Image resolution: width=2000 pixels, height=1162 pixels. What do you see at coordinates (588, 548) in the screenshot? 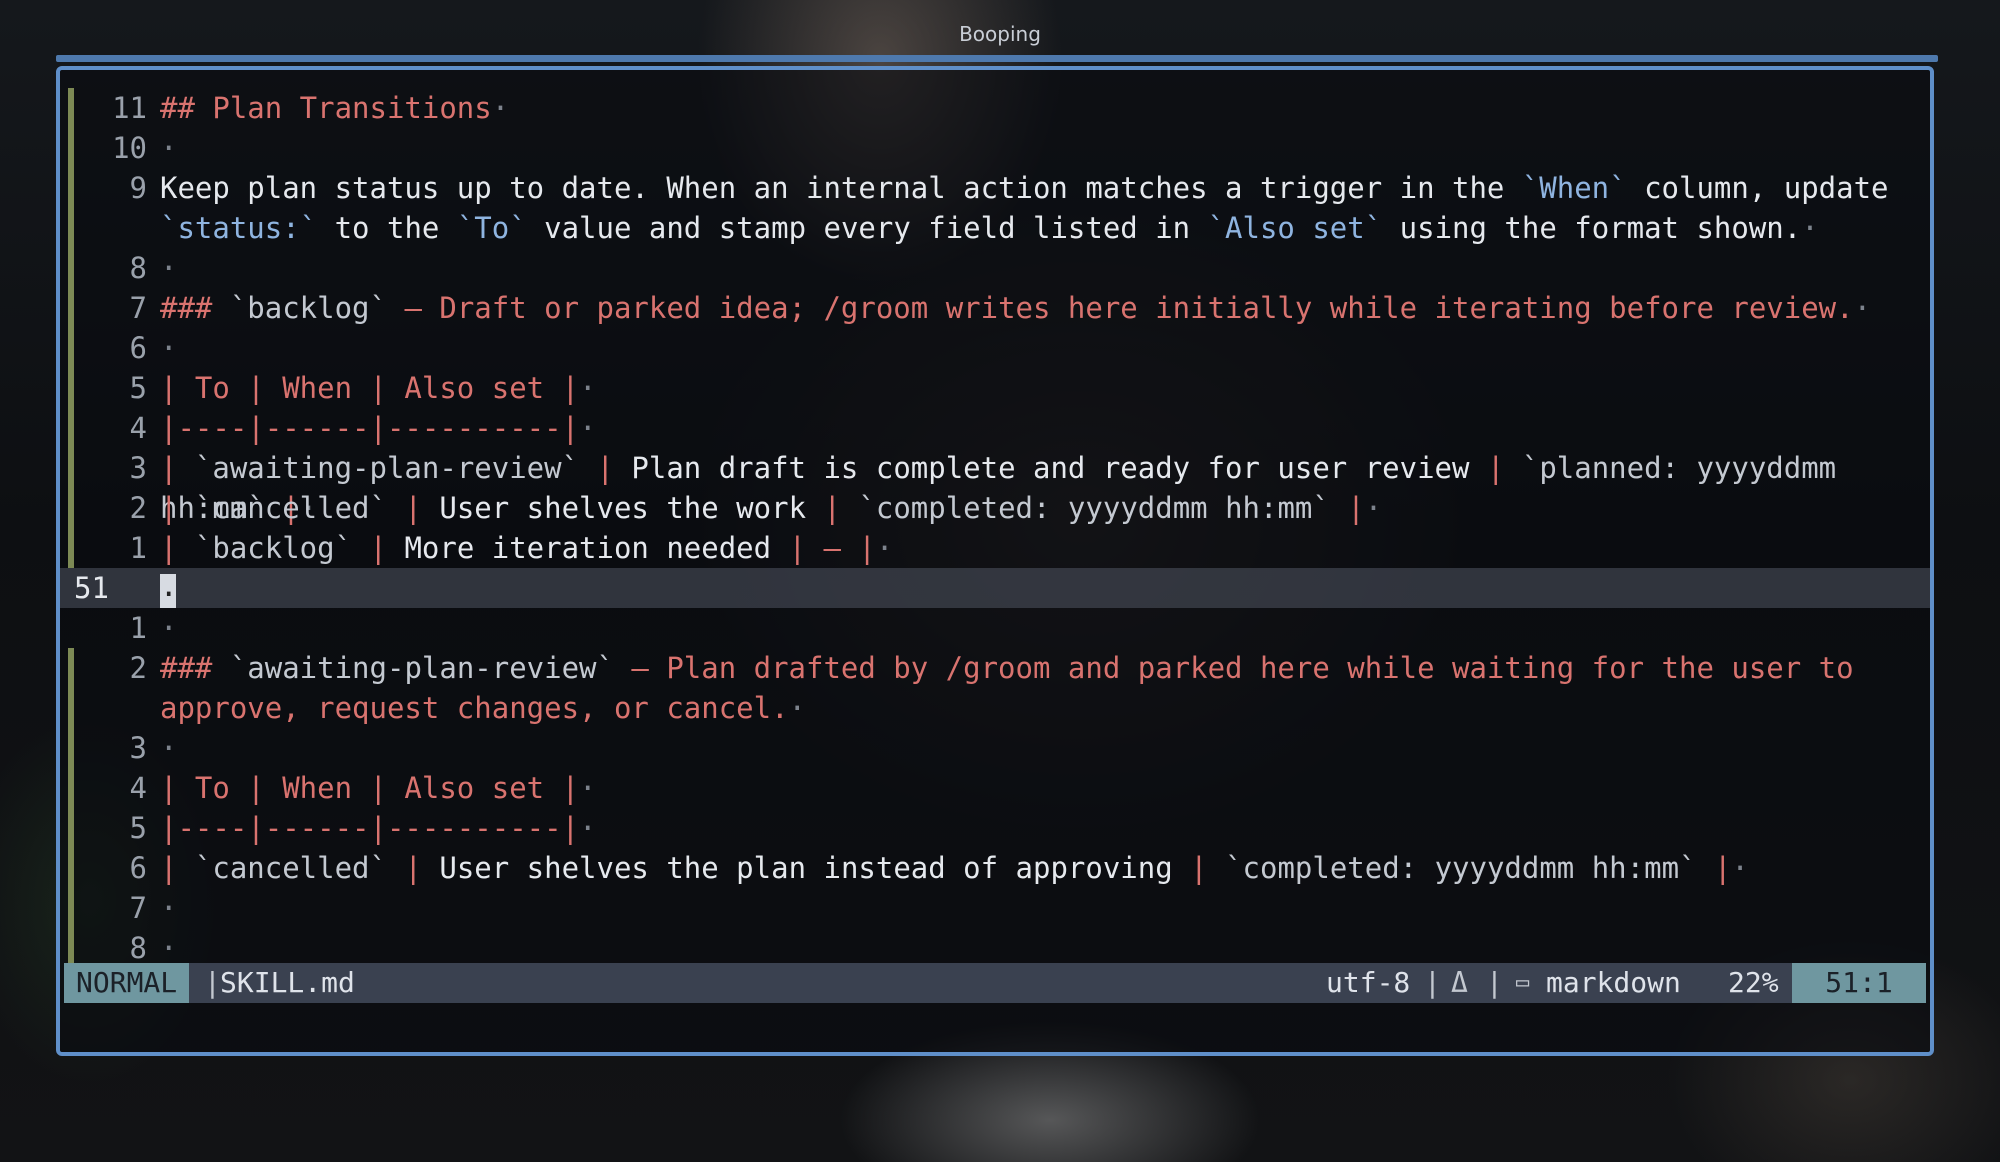
I see `text-span: More iteration needed` at bounding box center [588, 548].